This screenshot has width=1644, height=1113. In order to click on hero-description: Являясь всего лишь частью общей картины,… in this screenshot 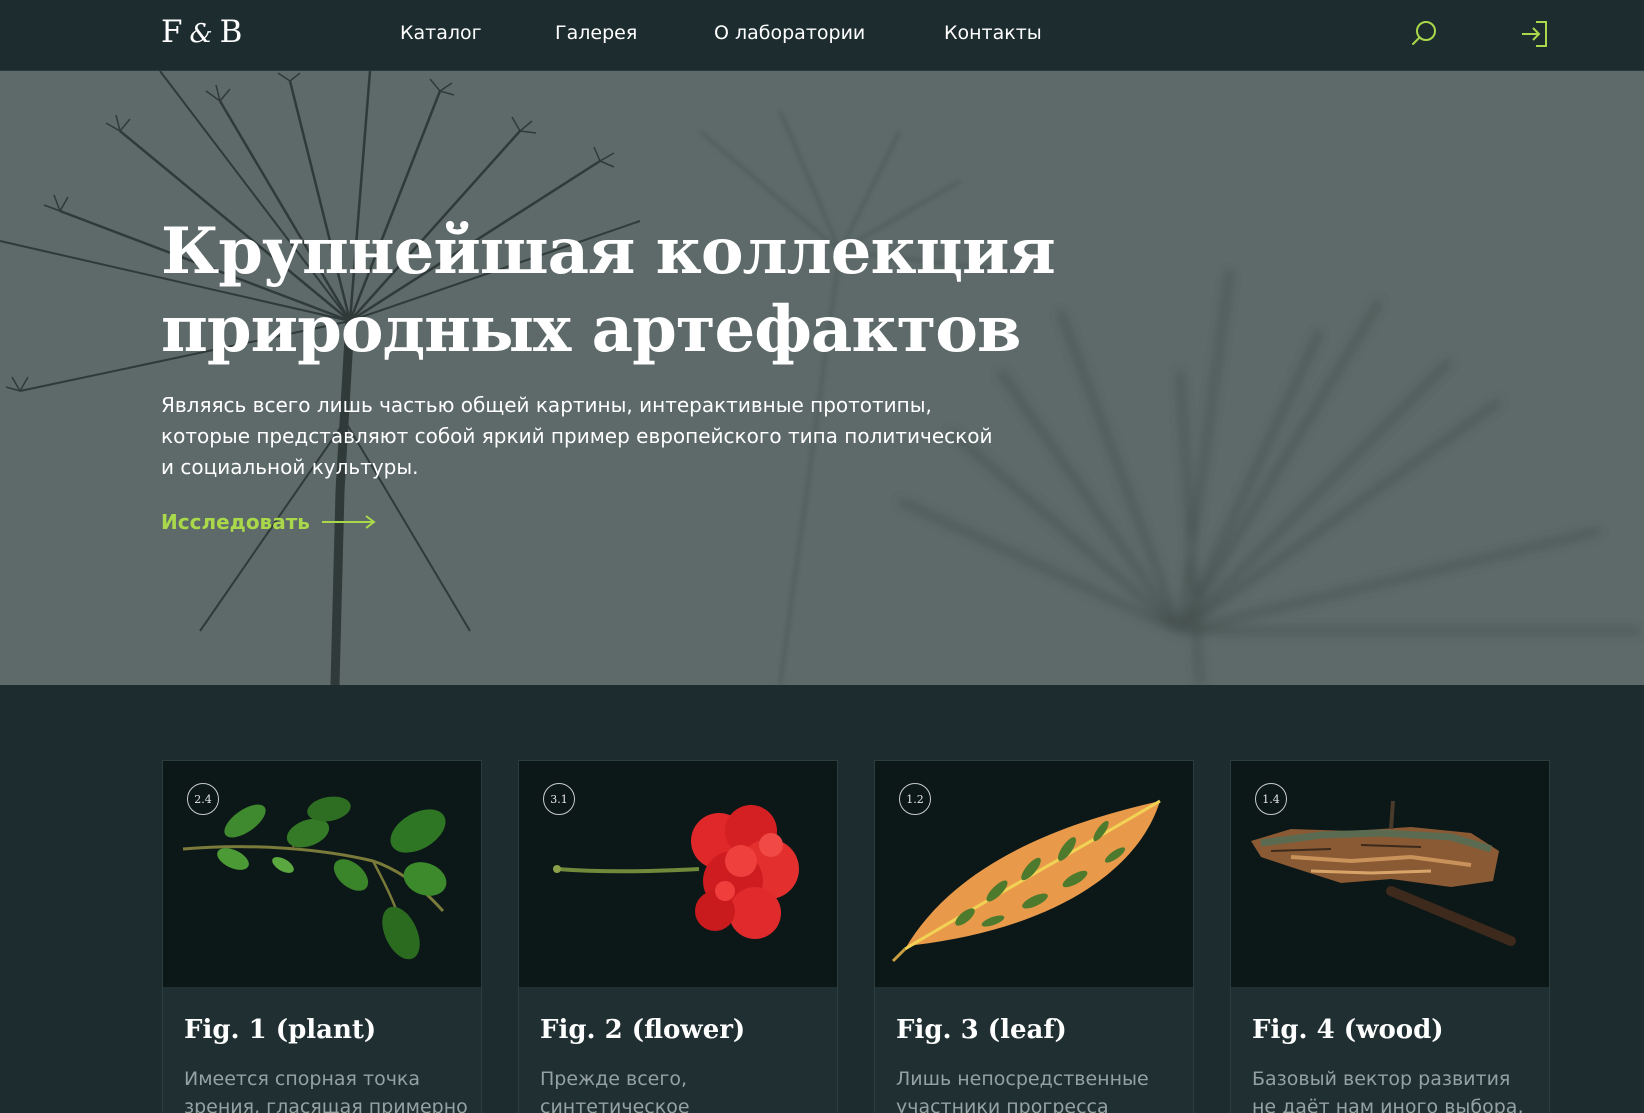, I will do `click(577, 436)`.